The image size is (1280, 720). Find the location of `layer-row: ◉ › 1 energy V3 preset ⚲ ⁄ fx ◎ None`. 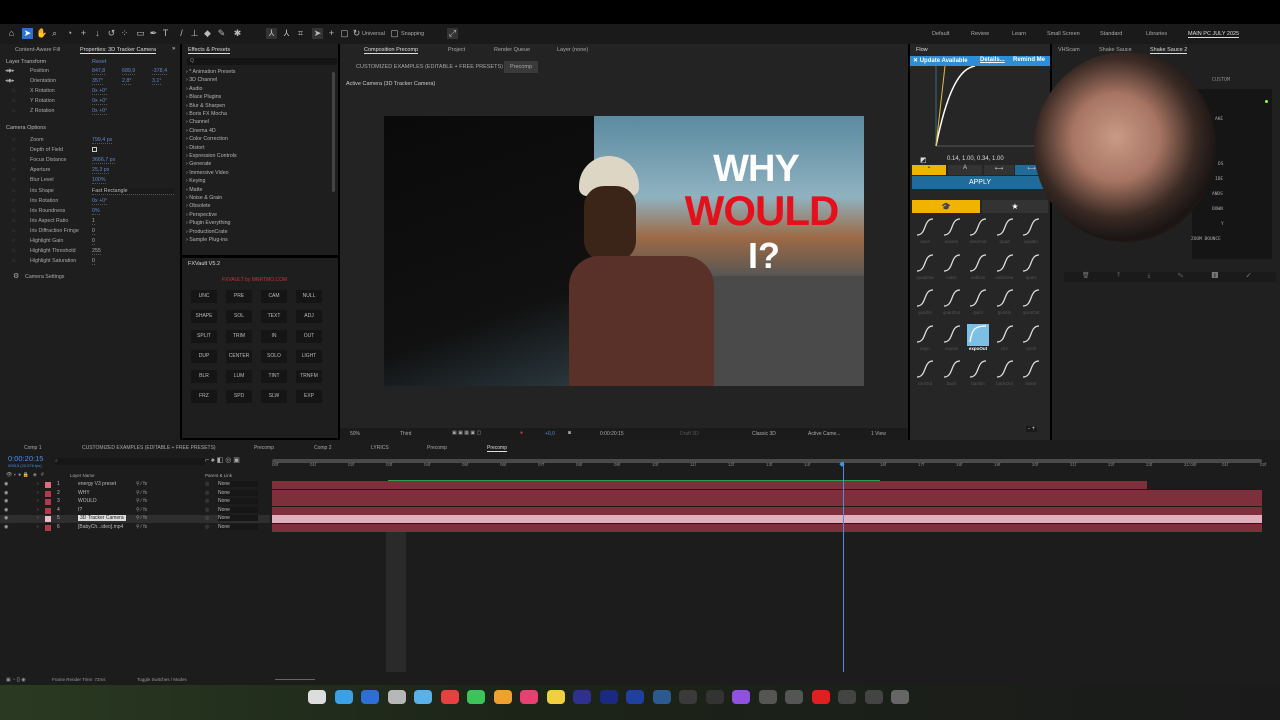

layer-row: ◉ › 1 energy V3 preset ⚲ ⁄ fx ◎ None is located at coordinates (135, 485).